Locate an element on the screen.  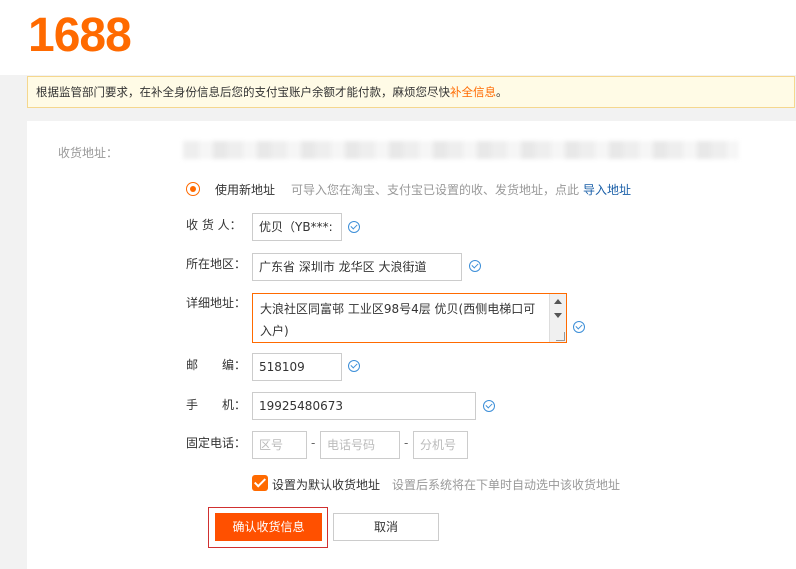
postcode-label: 邮 编： is located at coordinates (216, 365).